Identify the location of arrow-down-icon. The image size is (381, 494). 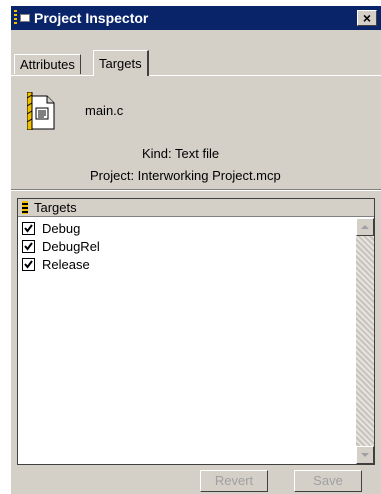
(365, 455).